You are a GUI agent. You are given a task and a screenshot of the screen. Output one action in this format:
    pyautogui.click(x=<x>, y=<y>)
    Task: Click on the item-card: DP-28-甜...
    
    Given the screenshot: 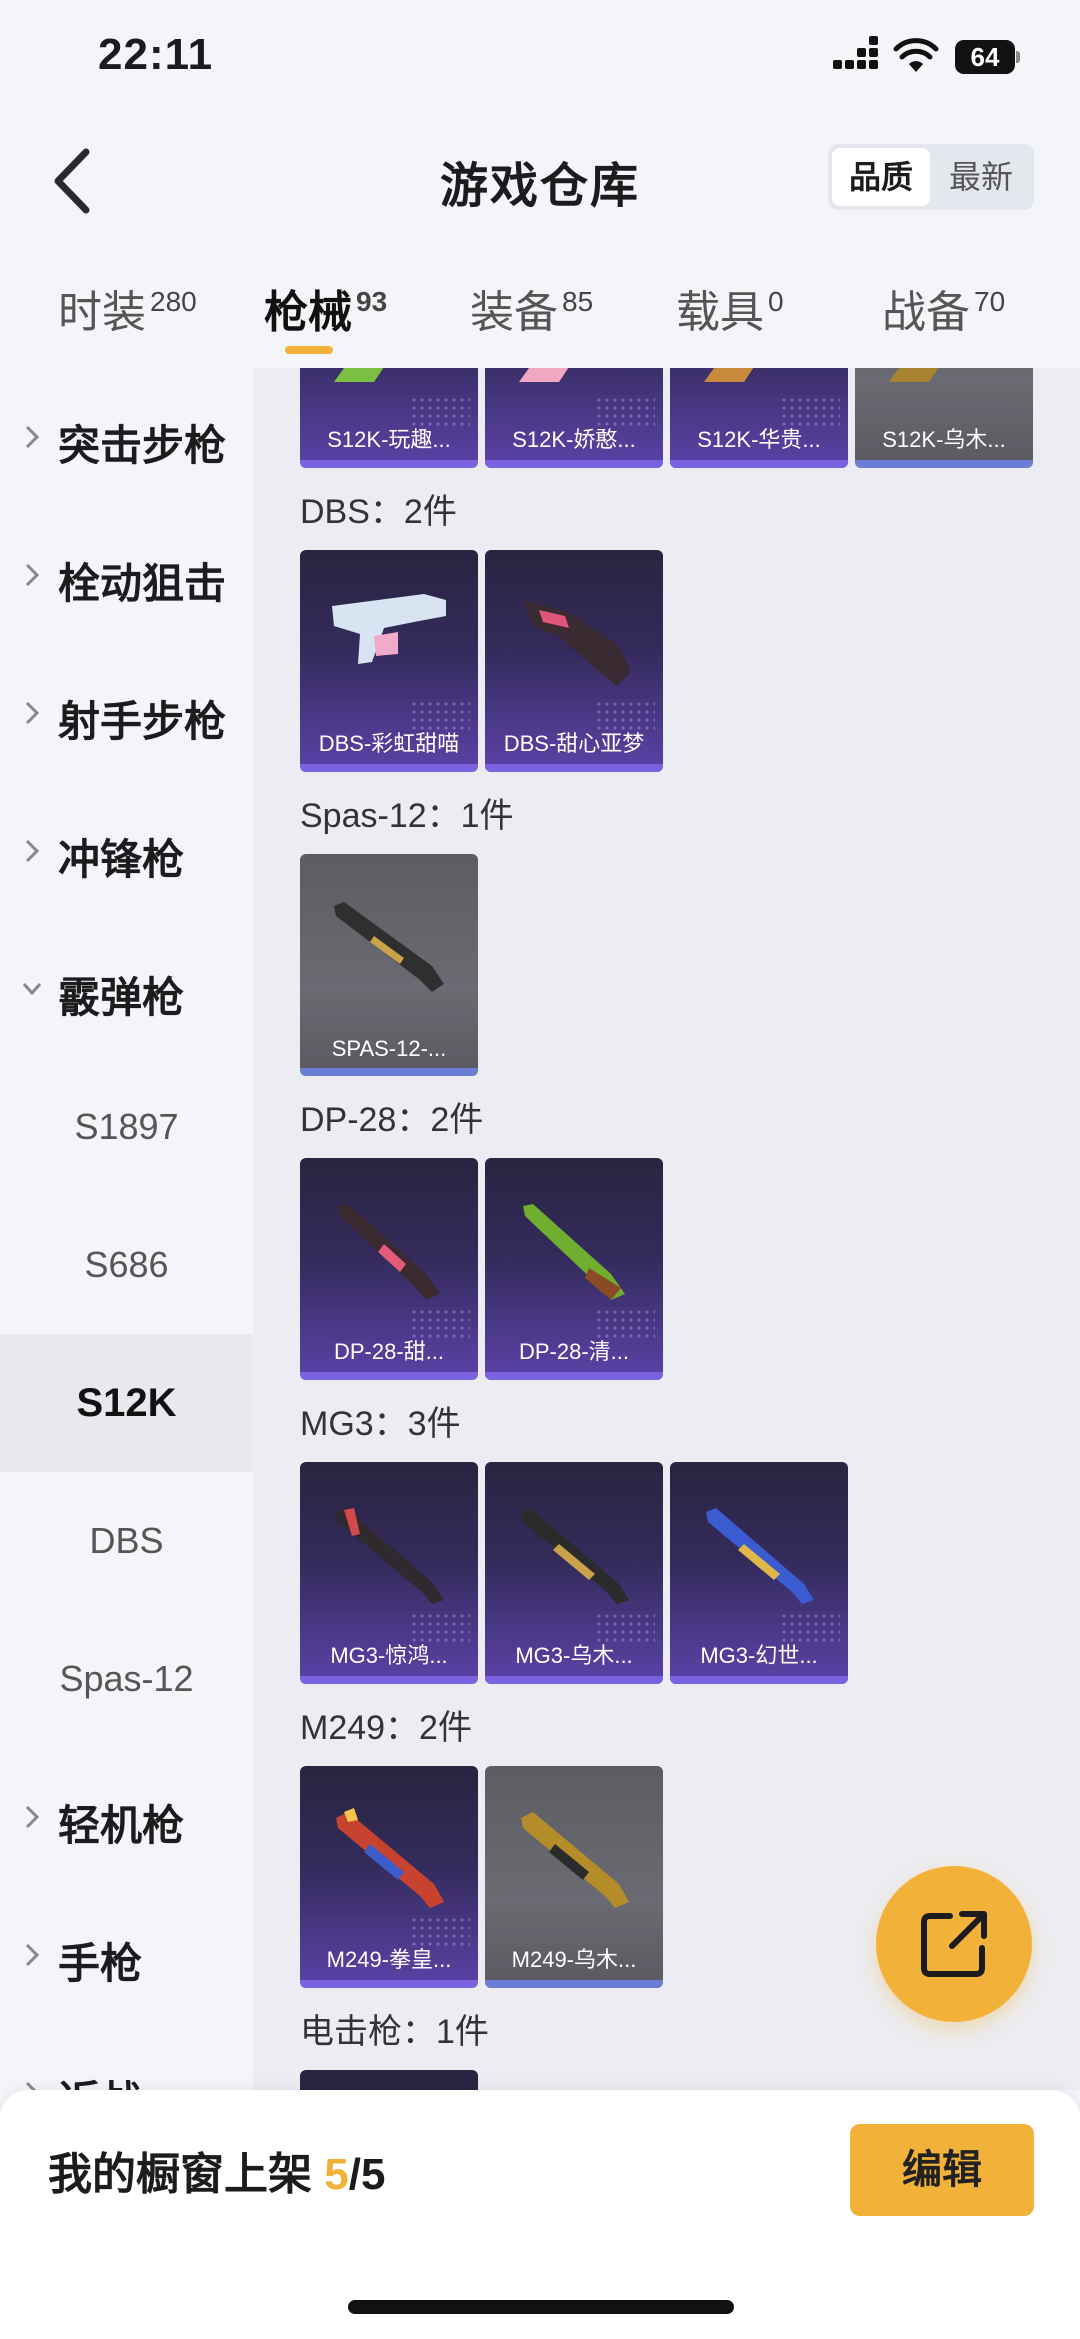 What is the action you would take?
    pyautogui.click(x=389, y=1269)
    